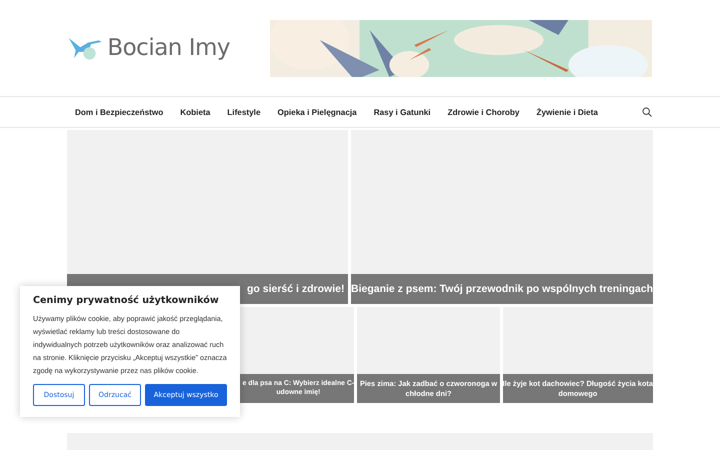 This screenshot has width=720, height=450. I want to click on nav-link: Zdrowie i Choroby, so click(484, 112).